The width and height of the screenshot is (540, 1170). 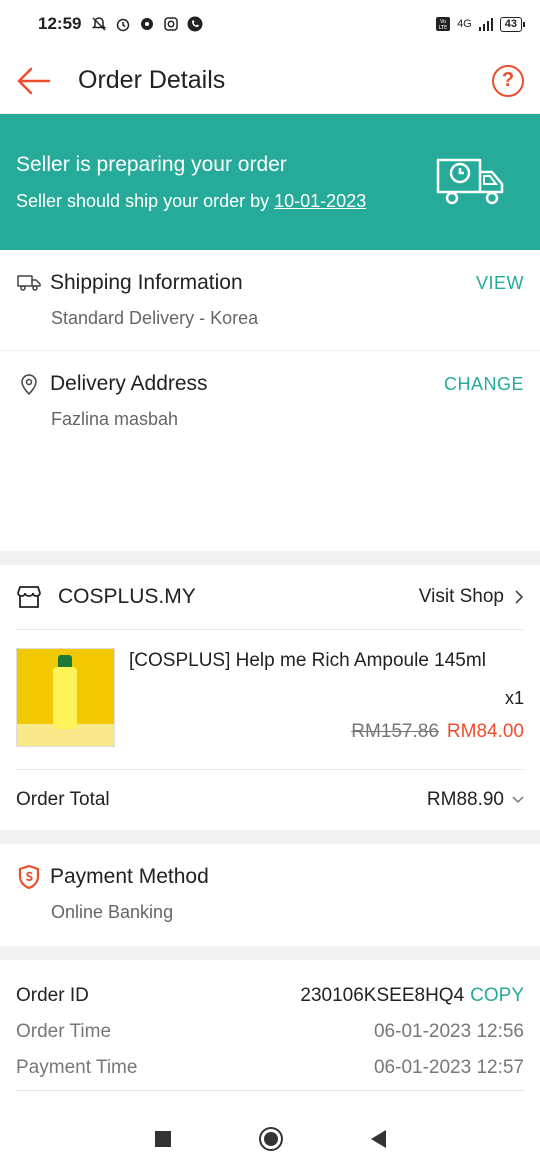 I want to click on divider, so click(x=270, y=1090).